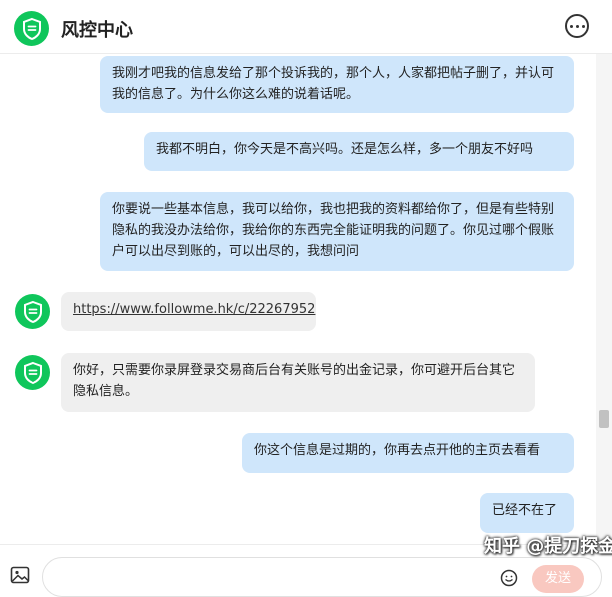  Describe the element at coordinates (527, 513) in the screenshot. I see `message-bubble-outgoing: 已经不在了` at that location.